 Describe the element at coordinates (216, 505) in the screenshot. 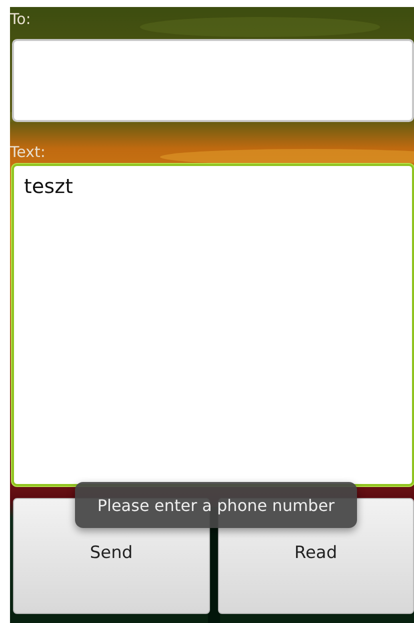

I see `toast-message: Please enter a phone number` at that location.